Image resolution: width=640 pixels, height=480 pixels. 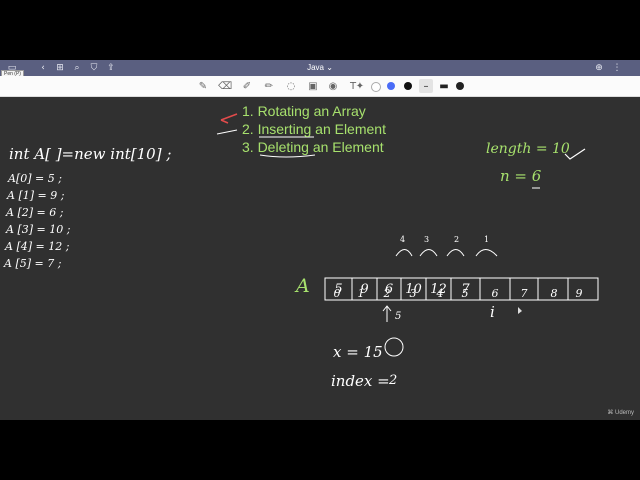 I want to click on array-cell-0: 5, so click(x=338, y=289).